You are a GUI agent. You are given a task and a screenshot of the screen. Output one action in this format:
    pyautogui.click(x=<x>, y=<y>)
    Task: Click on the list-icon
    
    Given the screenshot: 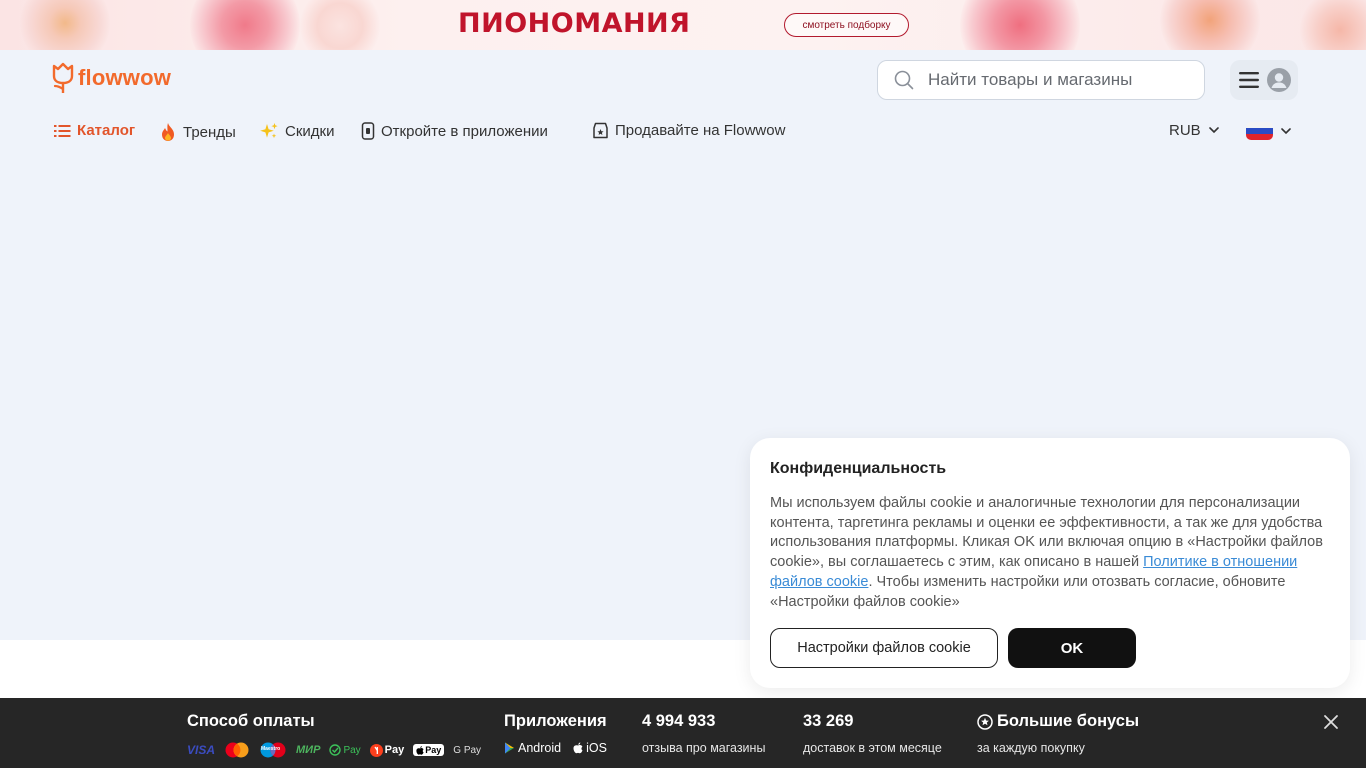 What is the action you would take?
    pyautogui.click(x=62, y=130)
    